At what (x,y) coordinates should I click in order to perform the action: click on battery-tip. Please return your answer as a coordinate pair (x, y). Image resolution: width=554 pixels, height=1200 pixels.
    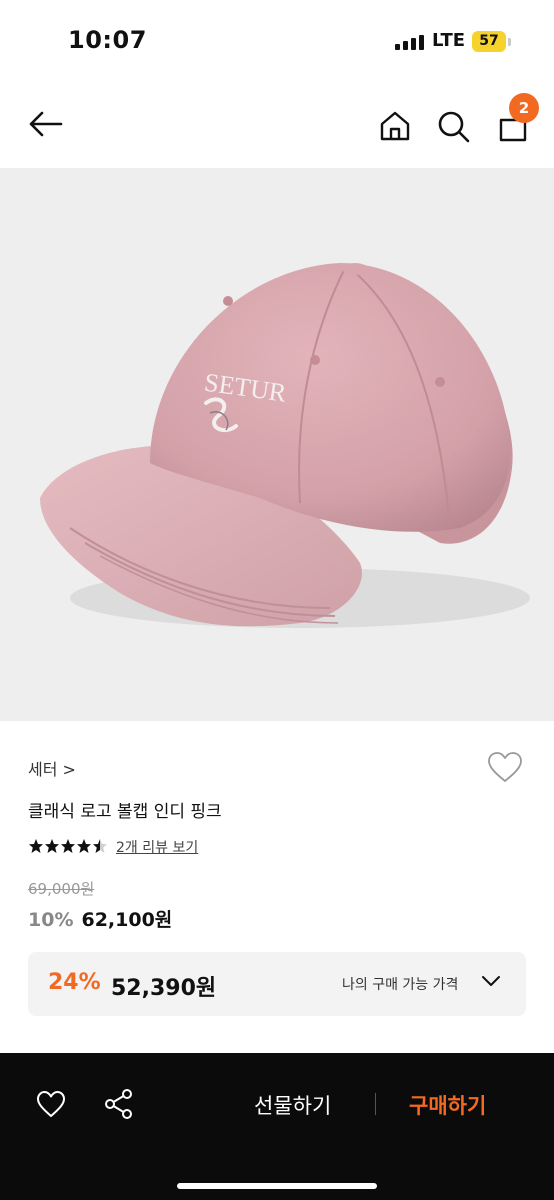
    Looking at the image, I should click on (509, 42).